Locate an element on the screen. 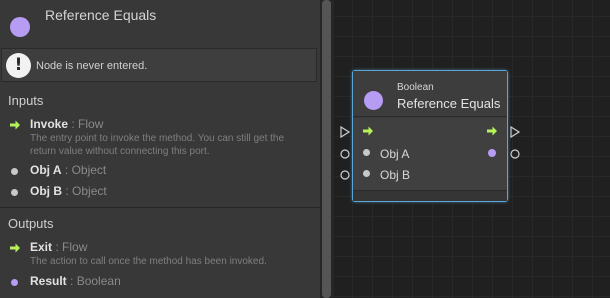 The height and width of the screenshot is (298, 610). node-title: Reference Equals is located at coordinates (449, 103).